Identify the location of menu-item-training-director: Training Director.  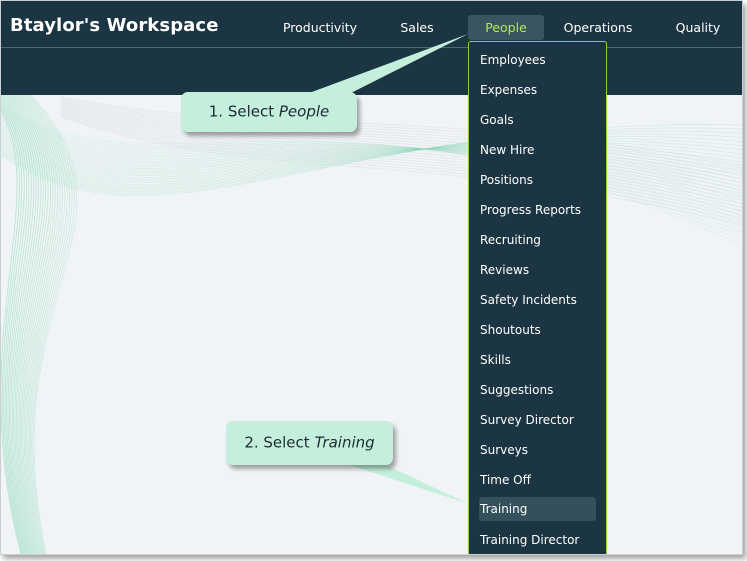
(538, 540).